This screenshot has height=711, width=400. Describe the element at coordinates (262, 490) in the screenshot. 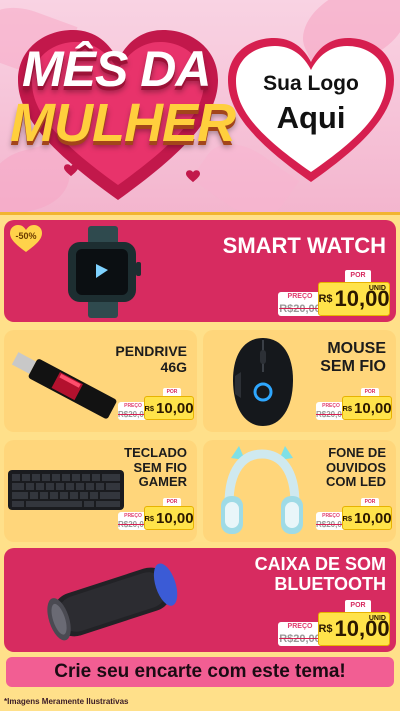

I see `headphones-icon` at that location.